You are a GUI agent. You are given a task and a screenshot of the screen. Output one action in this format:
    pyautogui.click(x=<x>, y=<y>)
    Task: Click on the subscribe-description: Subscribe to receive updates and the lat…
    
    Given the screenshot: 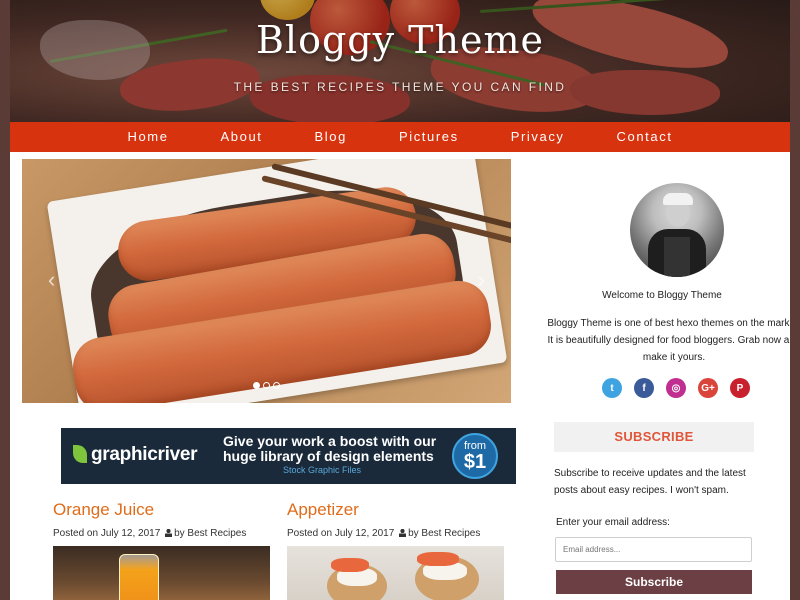 What is the action you would take?
    pyautogui.click(x=650, y=482)
    